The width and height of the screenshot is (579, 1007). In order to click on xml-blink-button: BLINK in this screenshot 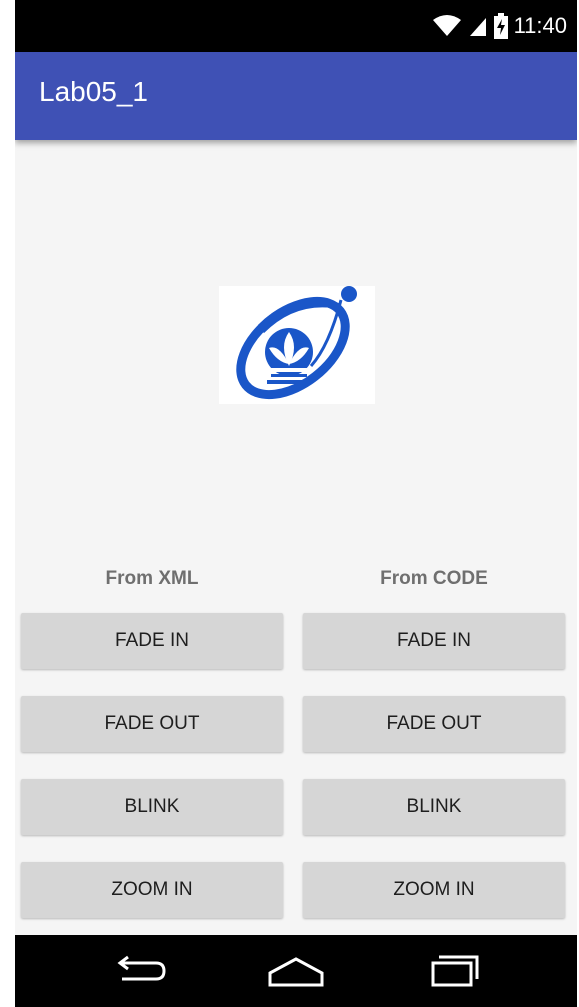, I will do `click(152, 807)`.